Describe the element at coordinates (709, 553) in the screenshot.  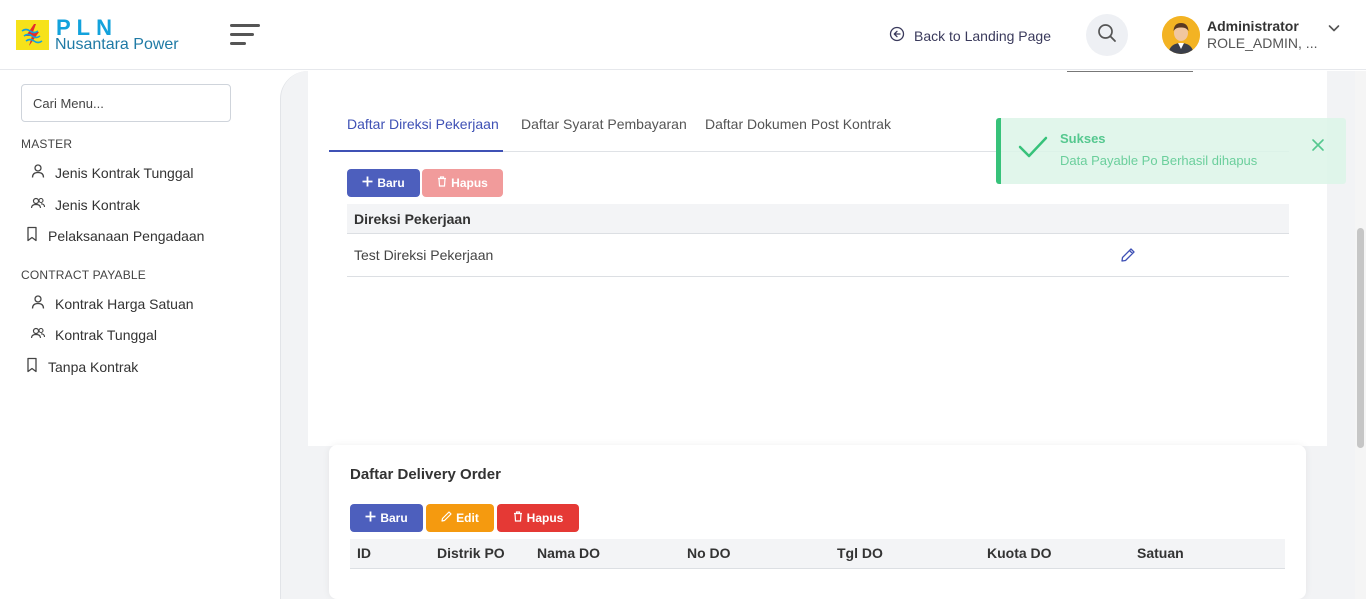
I see `column-header-no-do: No DO` at that location.